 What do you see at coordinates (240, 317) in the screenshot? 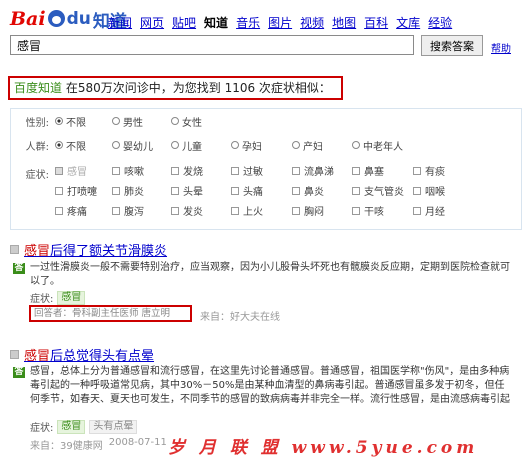
I see `answer-source-1: 来自：好大夫在线` at bounding box center [240, 317].